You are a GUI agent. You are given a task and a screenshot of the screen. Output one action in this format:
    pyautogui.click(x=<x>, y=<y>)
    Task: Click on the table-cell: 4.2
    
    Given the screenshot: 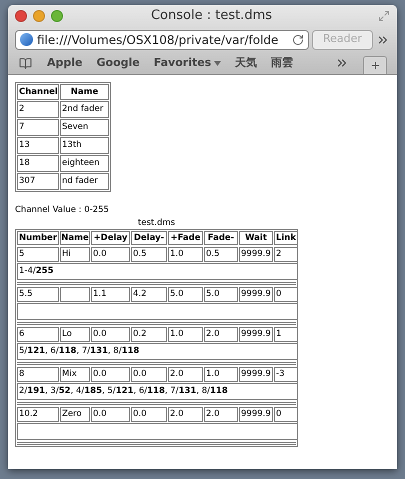 What is the action you would take?
    pyautogui.click(x=149, y=294)
    